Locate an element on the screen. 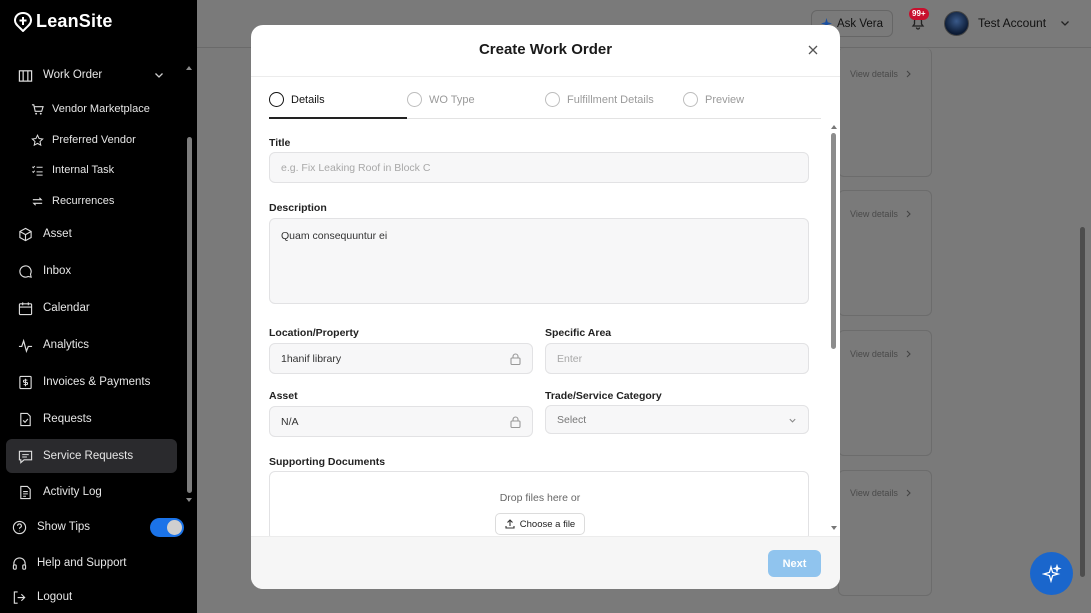 The image size is (1091, 613). logout-icon is located at coordinates (19, 597).